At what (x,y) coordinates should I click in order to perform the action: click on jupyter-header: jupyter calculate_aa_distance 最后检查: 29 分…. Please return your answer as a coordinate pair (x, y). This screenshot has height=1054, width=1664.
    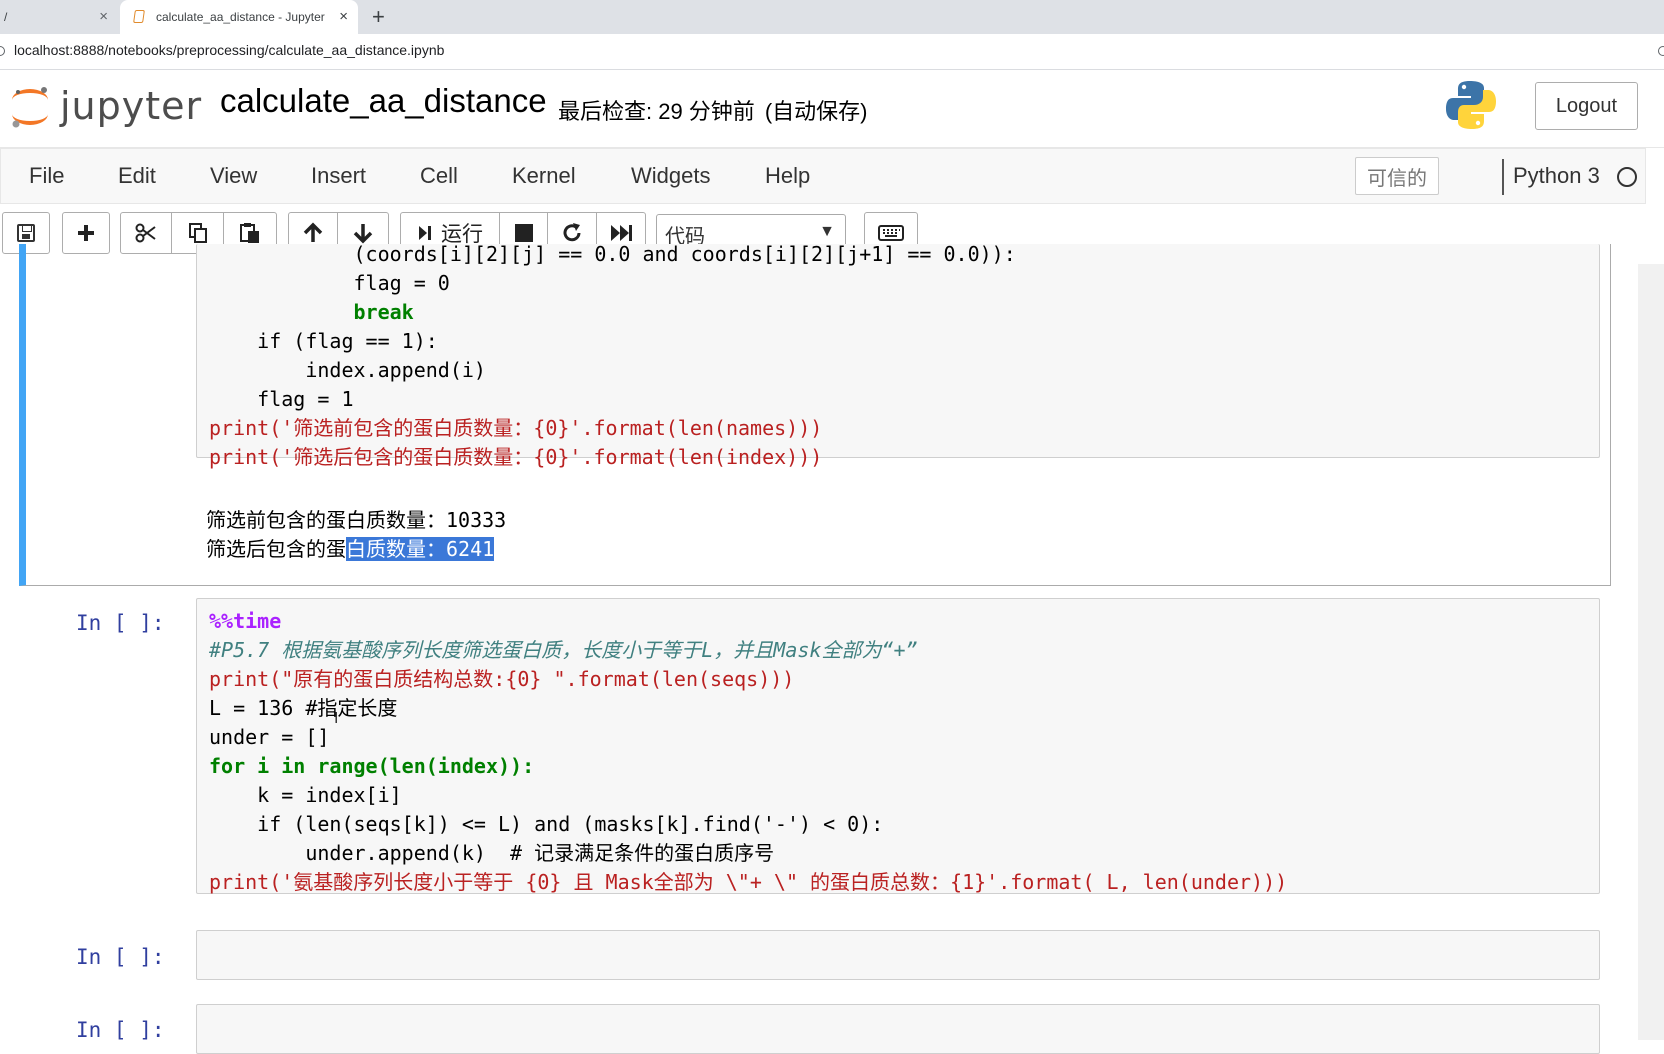
    Looking at the image, I should click on (832, 109).